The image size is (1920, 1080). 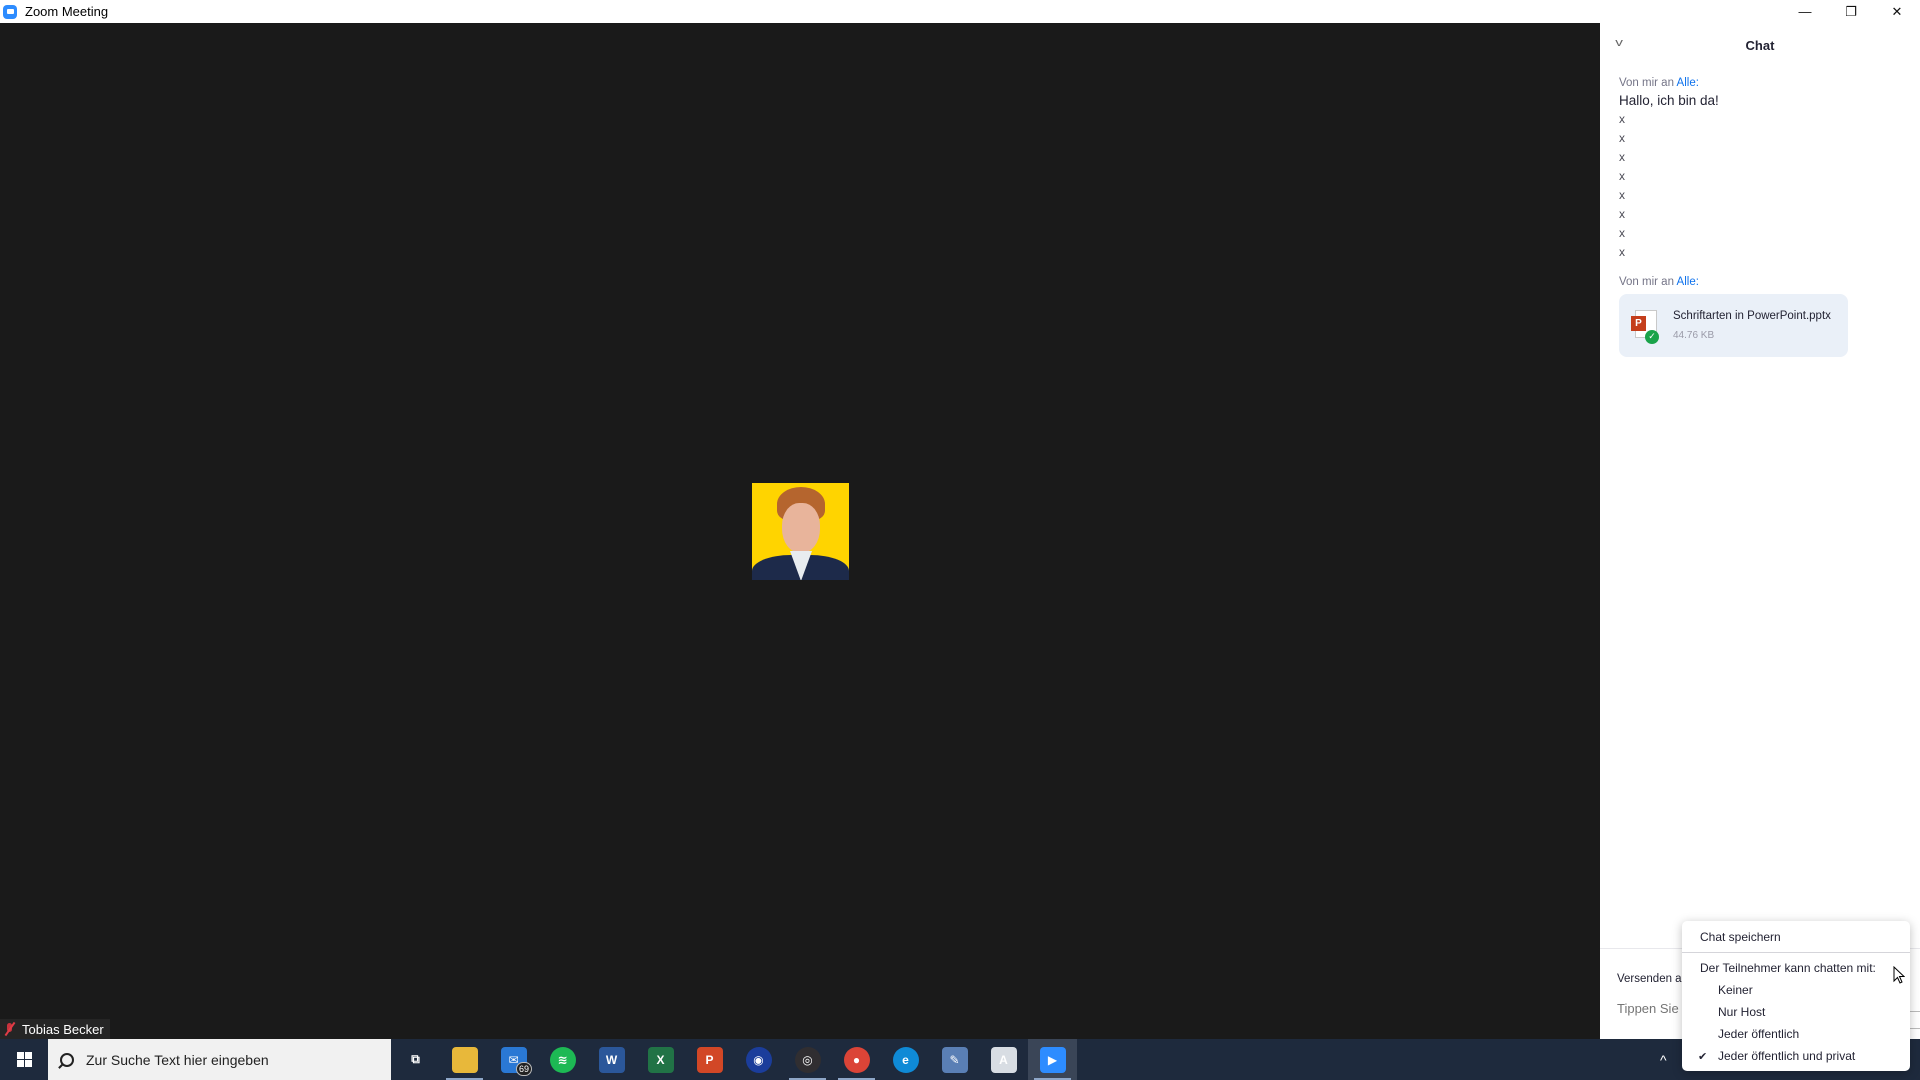 I want to click on participant-name-tag: Tobias Becker, so click(x=55, y=1029).